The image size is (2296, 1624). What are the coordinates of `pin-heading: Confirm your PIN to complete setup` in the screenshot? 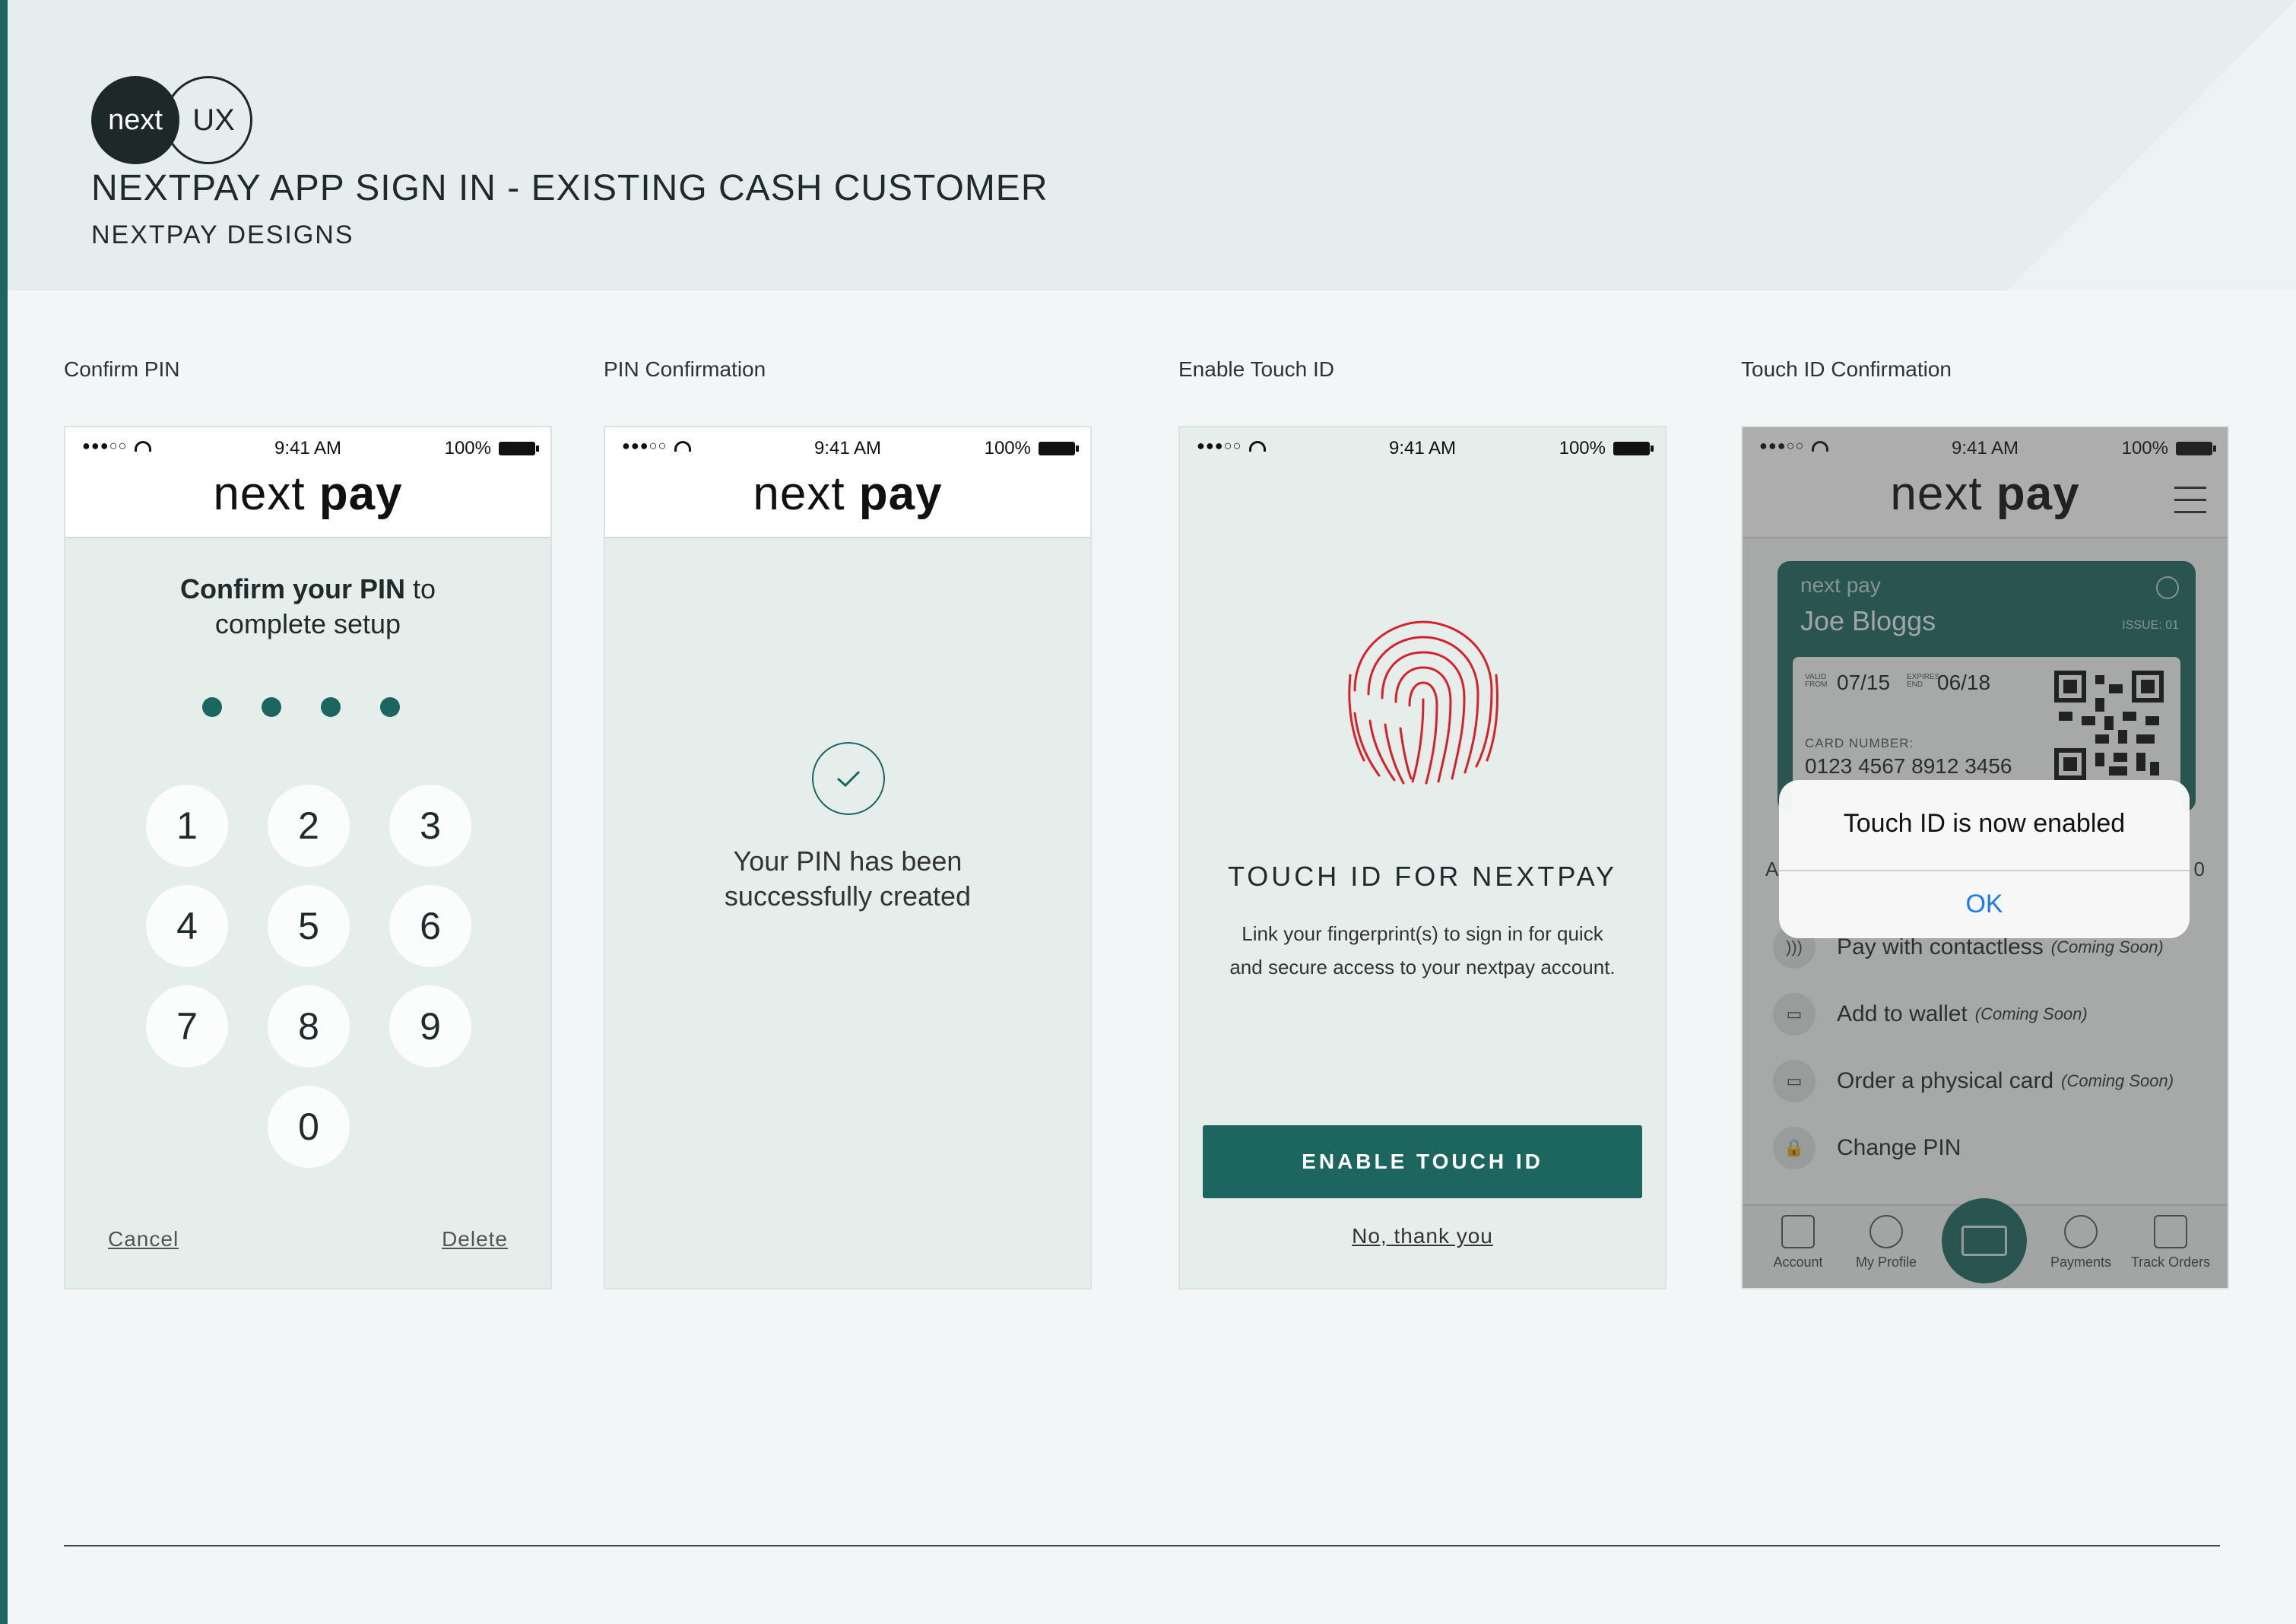 It's located at (307, 606).